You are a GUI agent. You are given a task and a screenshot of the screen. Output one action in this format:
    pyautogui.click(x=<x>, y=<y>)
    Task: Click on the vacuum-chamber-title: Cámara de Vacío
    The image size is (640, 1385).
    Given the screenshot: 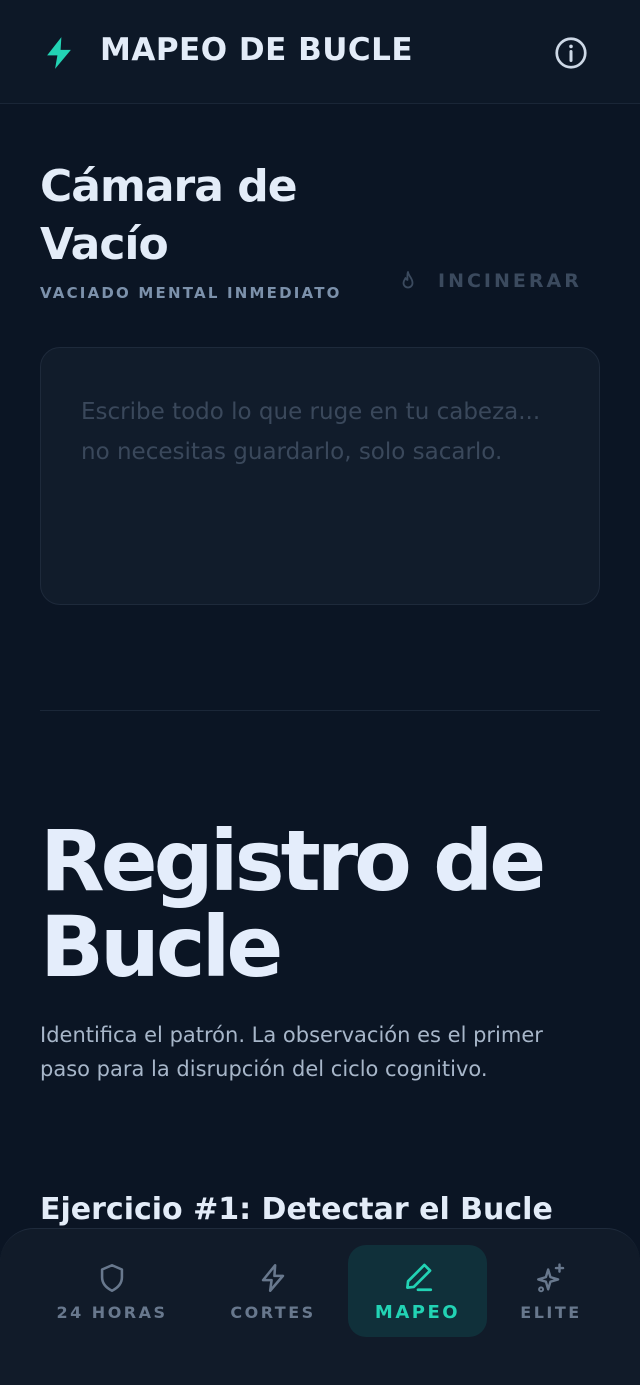 What is the action you would take?
    pyautogui.click(x=169, y=215)
    